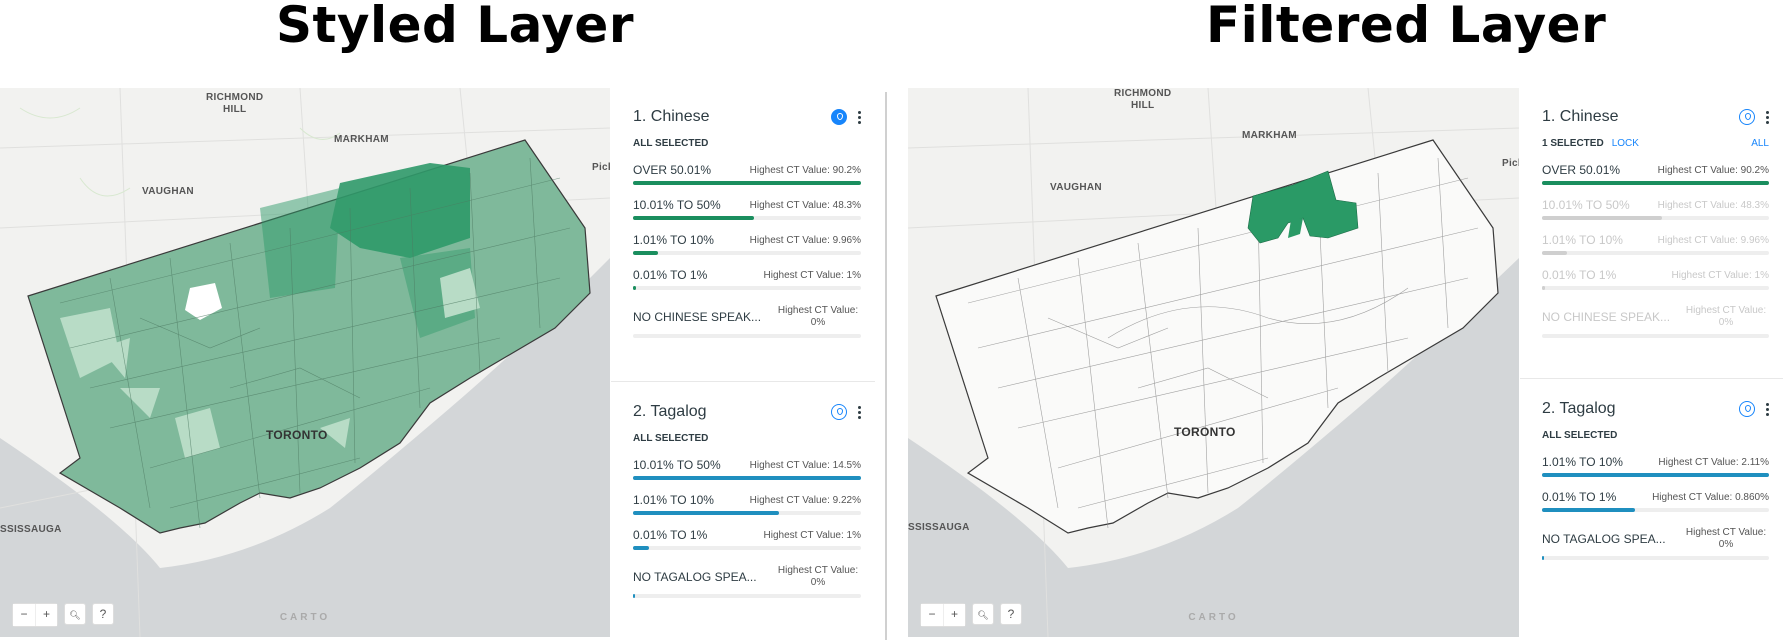  What do you see at coordinates (1582, 240) in the screenshot?
I see `category-name: 1.01% TO 10%` at bounding box center [1582, 240].